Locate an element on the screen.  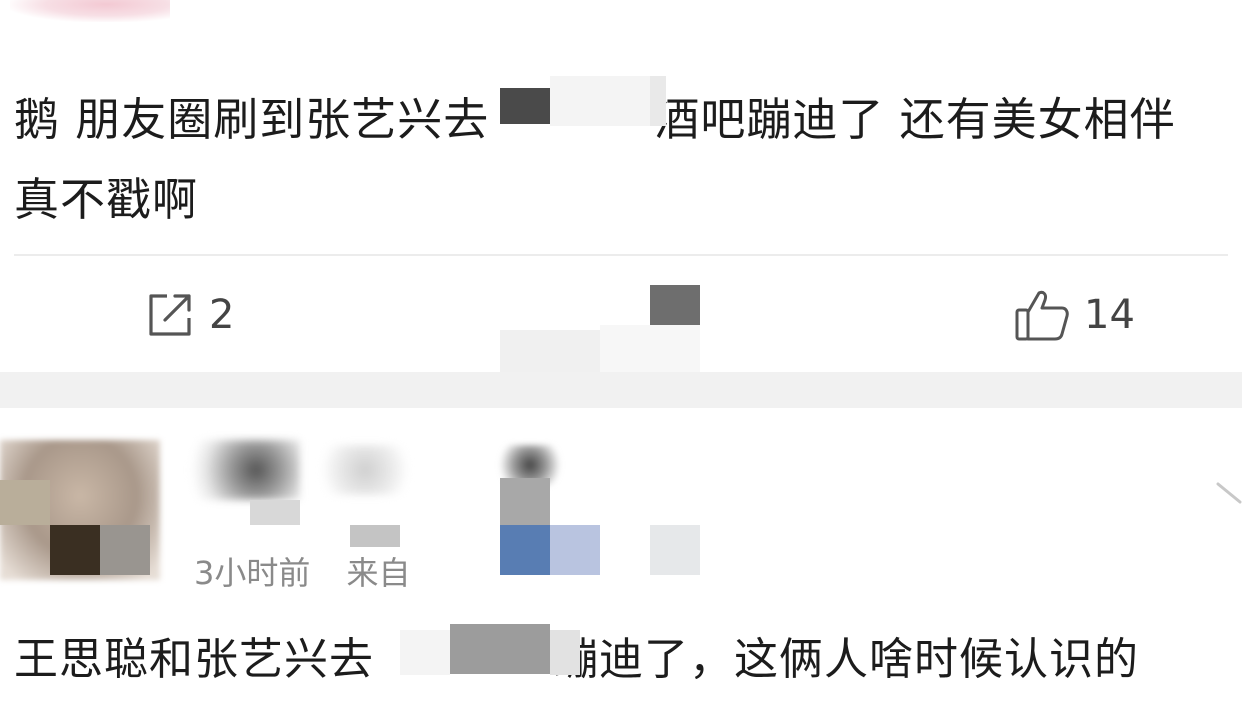
comment-text-part-1: 王思聪和张艺兴去 is located at coordinates (194, 659).